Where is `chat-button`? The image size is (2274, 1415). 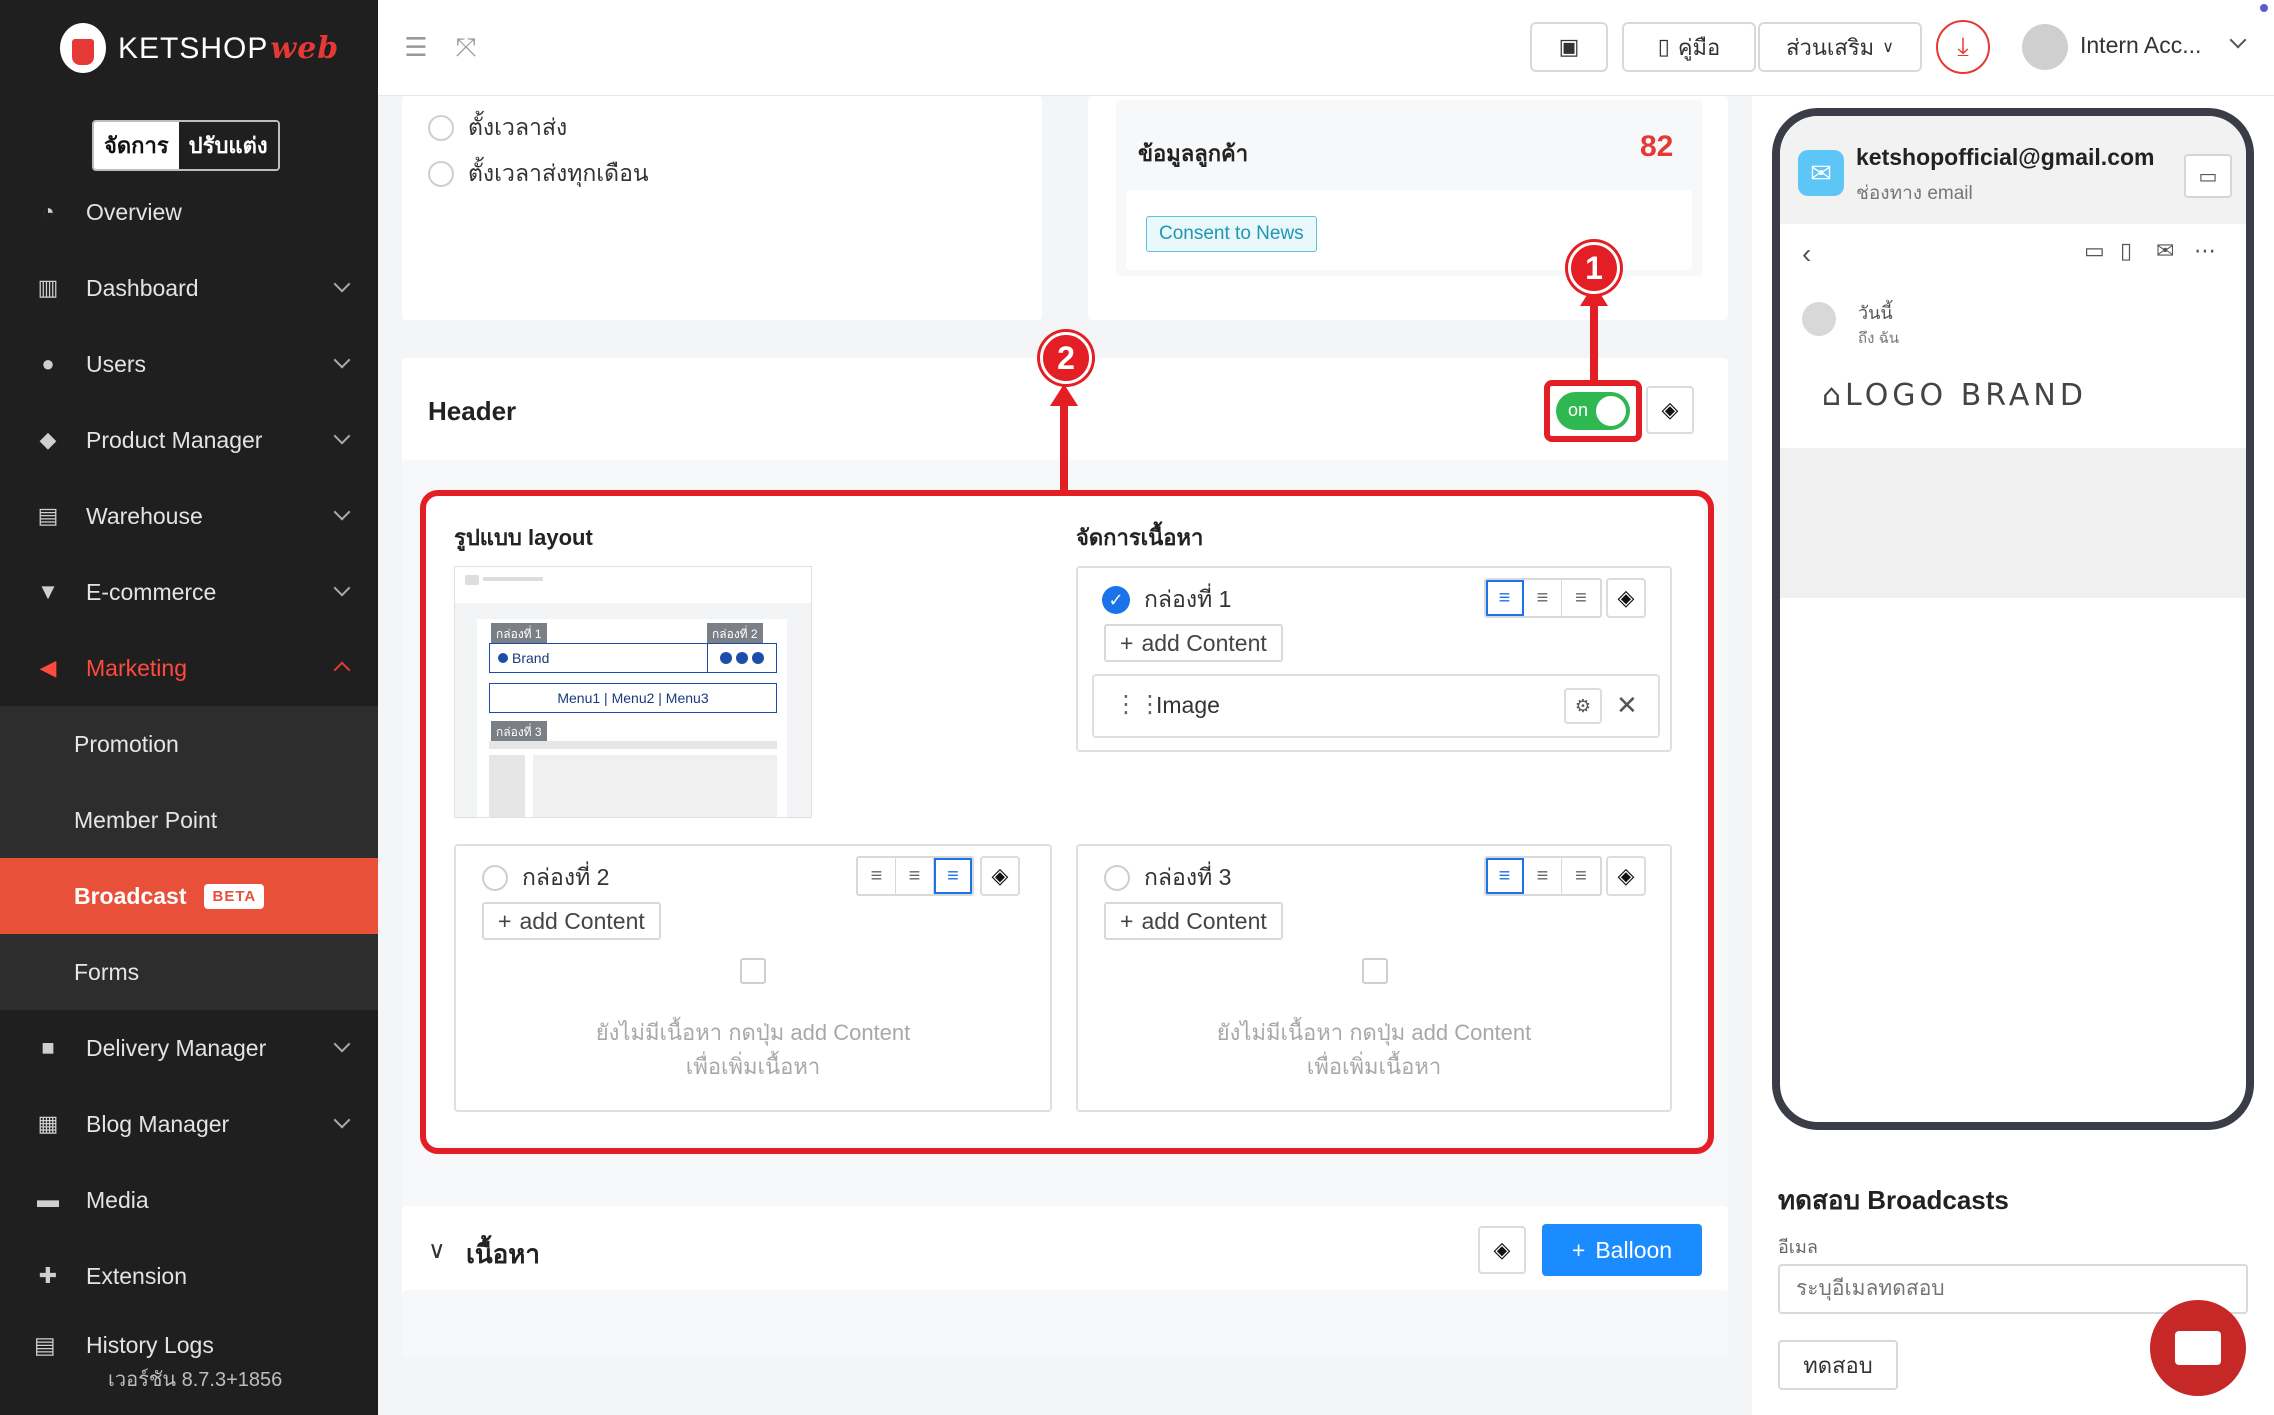
chat-button is located at coordinates (2198, 1348).